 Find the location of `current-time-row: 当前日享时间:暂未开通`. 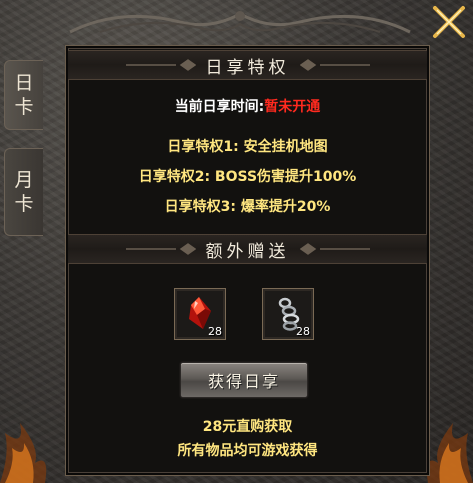

current-time-row: 当前日享时间:暂未开通 is located at coordinates (247, 106).